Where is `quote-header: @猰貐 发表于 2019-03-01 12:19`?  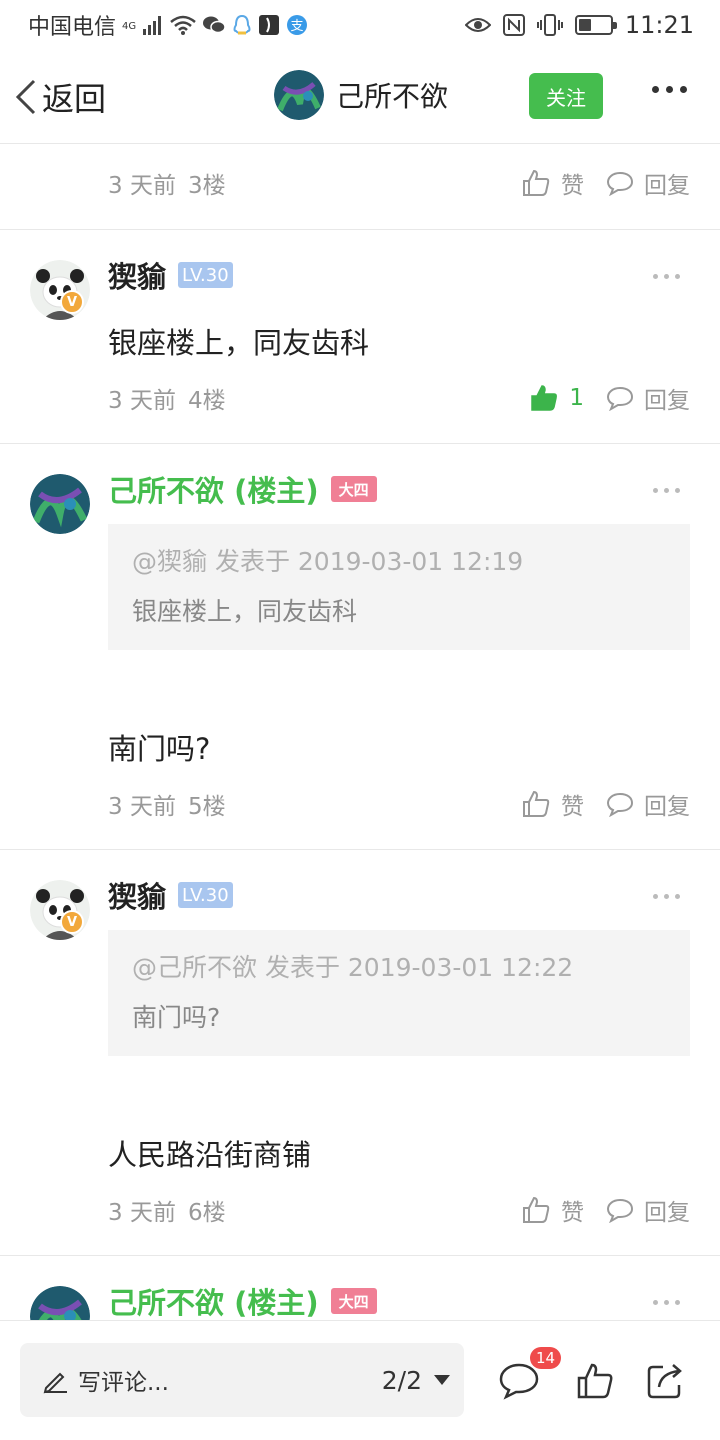
quote-header: @猰貐 发表于 2019-03-01 12:19 is located at coordinates (328, 561).